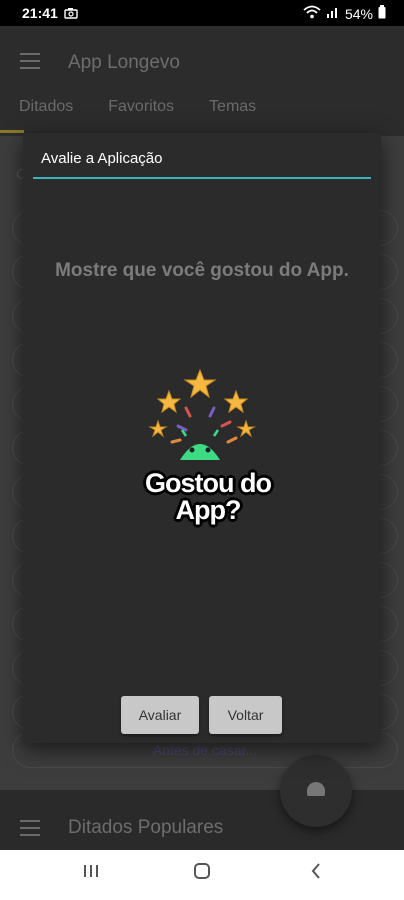  What do you see at coordinates (202, 270) in the screenshot?
I see `dialog-message: Mostre que você gostou do App.` at bounding box center [202, 270].